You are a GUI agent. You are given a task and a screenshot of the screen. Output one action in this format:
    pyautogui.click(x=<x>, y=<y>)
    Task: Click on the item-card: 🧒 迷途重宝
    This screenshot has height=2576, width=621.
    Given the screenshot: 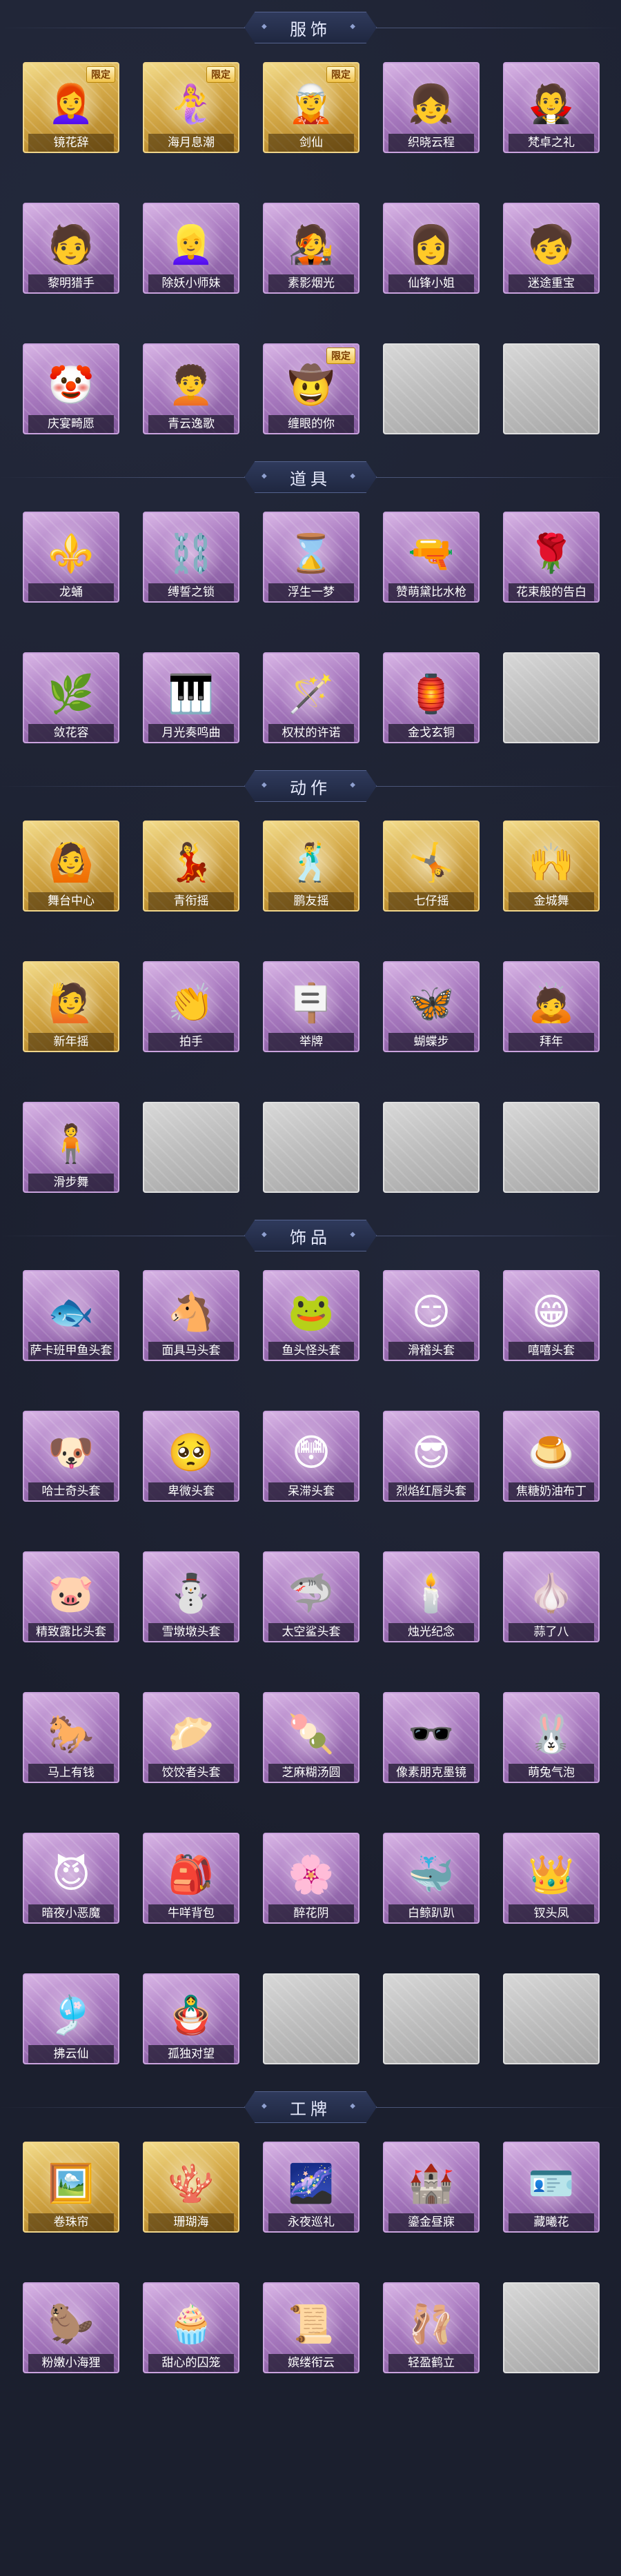 What is the action you would take?
    pyautogui.click(x=551, y=248)
    